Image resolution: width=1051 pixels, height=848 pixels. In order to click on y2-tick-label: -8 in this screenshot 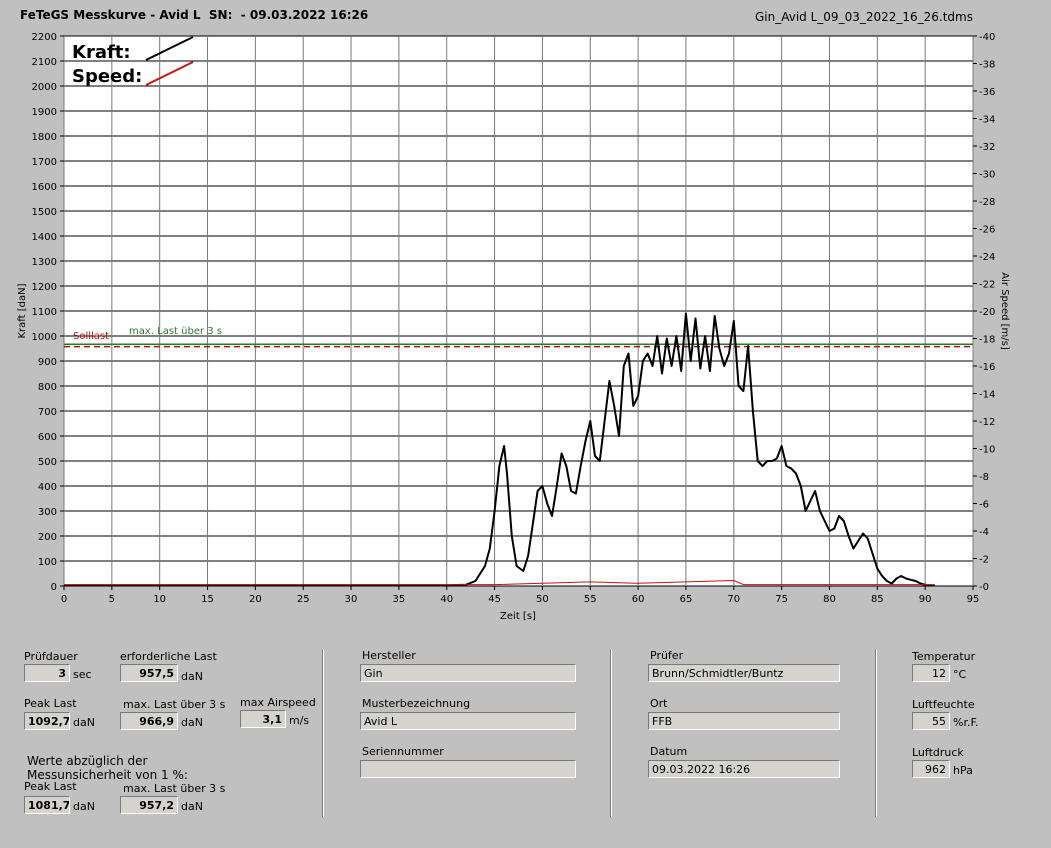, I will do `click(984, 477)`.